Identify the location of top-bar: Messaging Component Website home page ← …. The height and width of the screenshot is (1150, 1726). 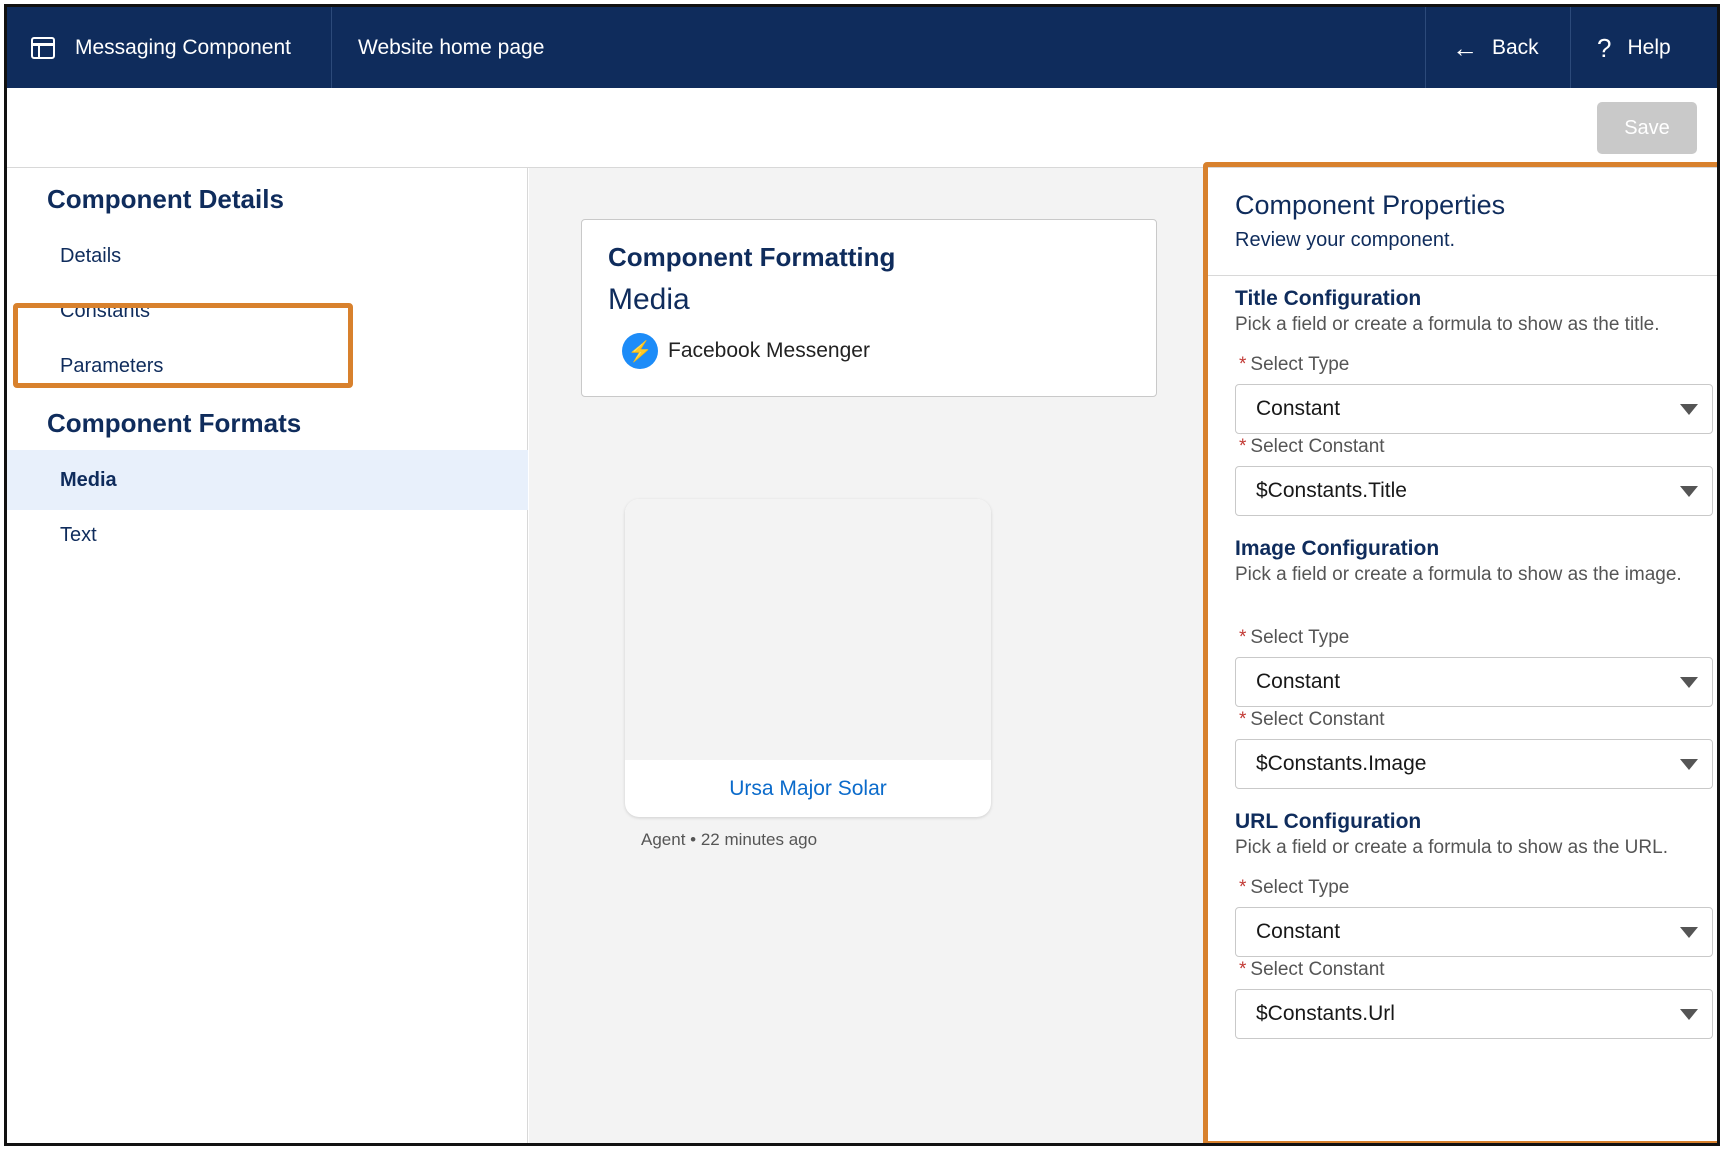
(862, 47).